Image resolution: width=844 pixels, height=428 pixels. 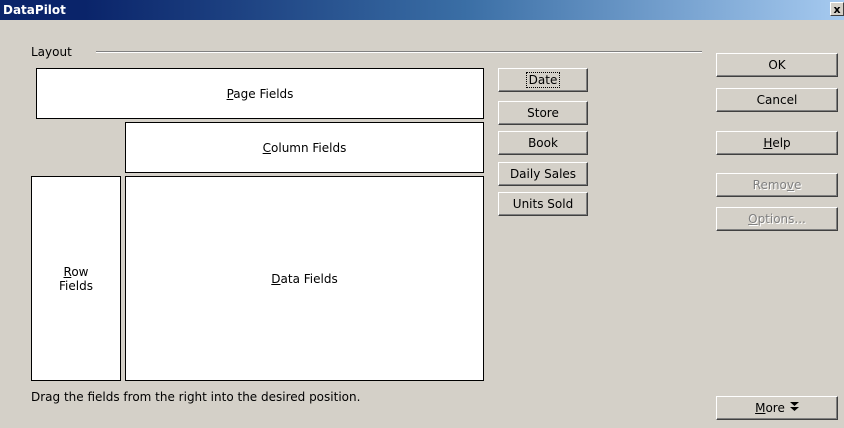 I want to click on help-button: Help, so click(x=777, y=143).